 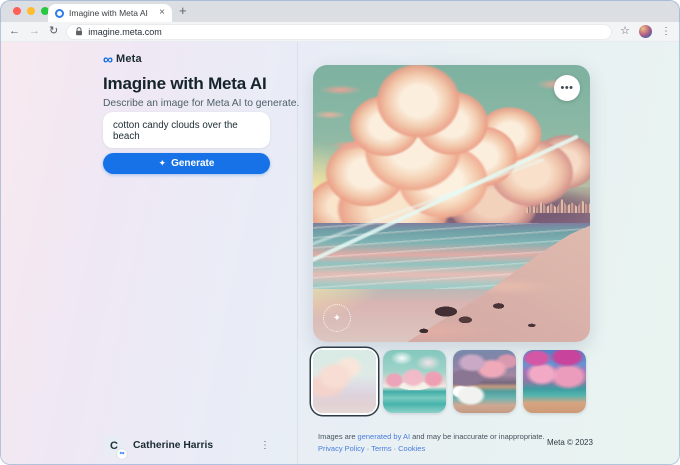 I want to click on generate-button: ✦ Generate, so click(x=186, y=163).